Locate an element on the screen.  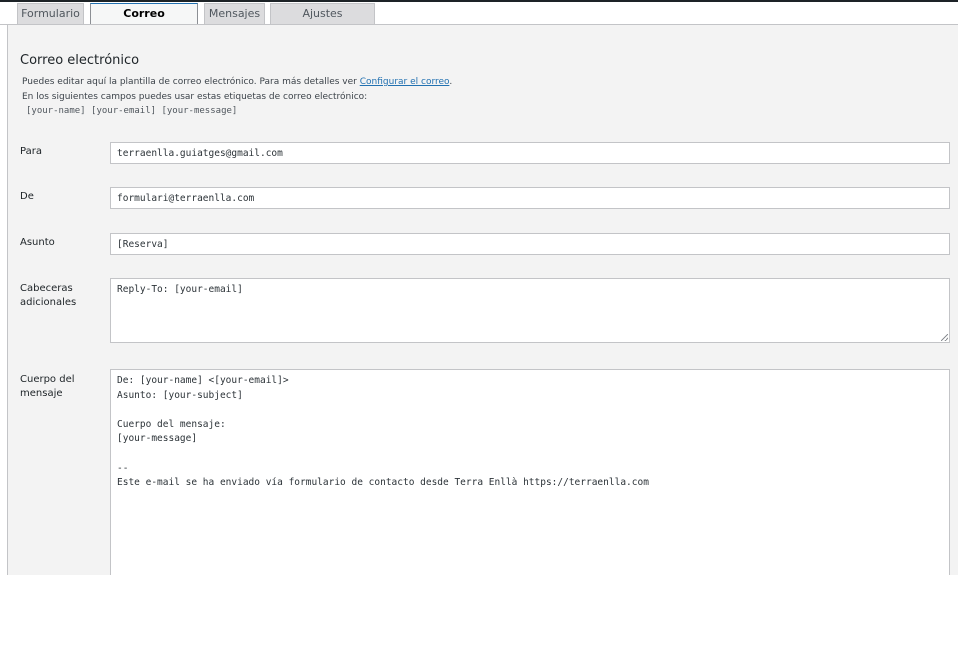
tab-mensajes: Mensajes is located at coordinates (234, 14).